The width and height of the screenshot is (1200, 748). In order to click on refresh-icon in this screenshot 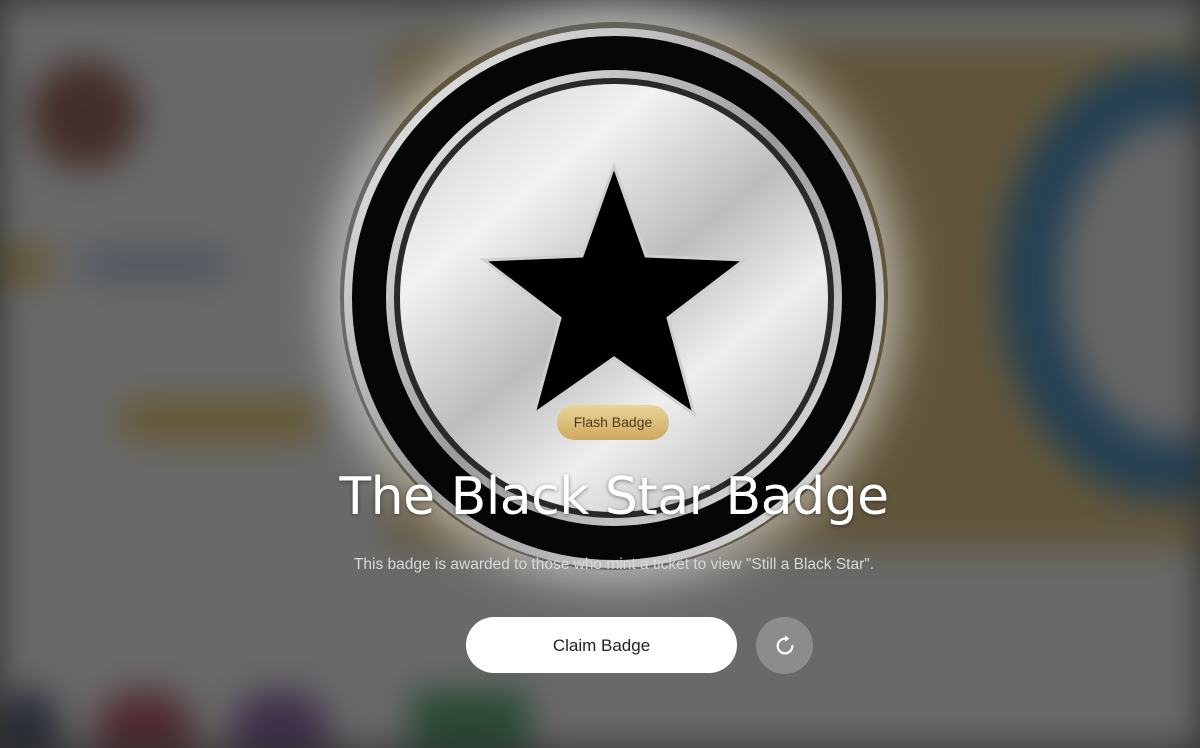, I will do `click(784, 644)`.